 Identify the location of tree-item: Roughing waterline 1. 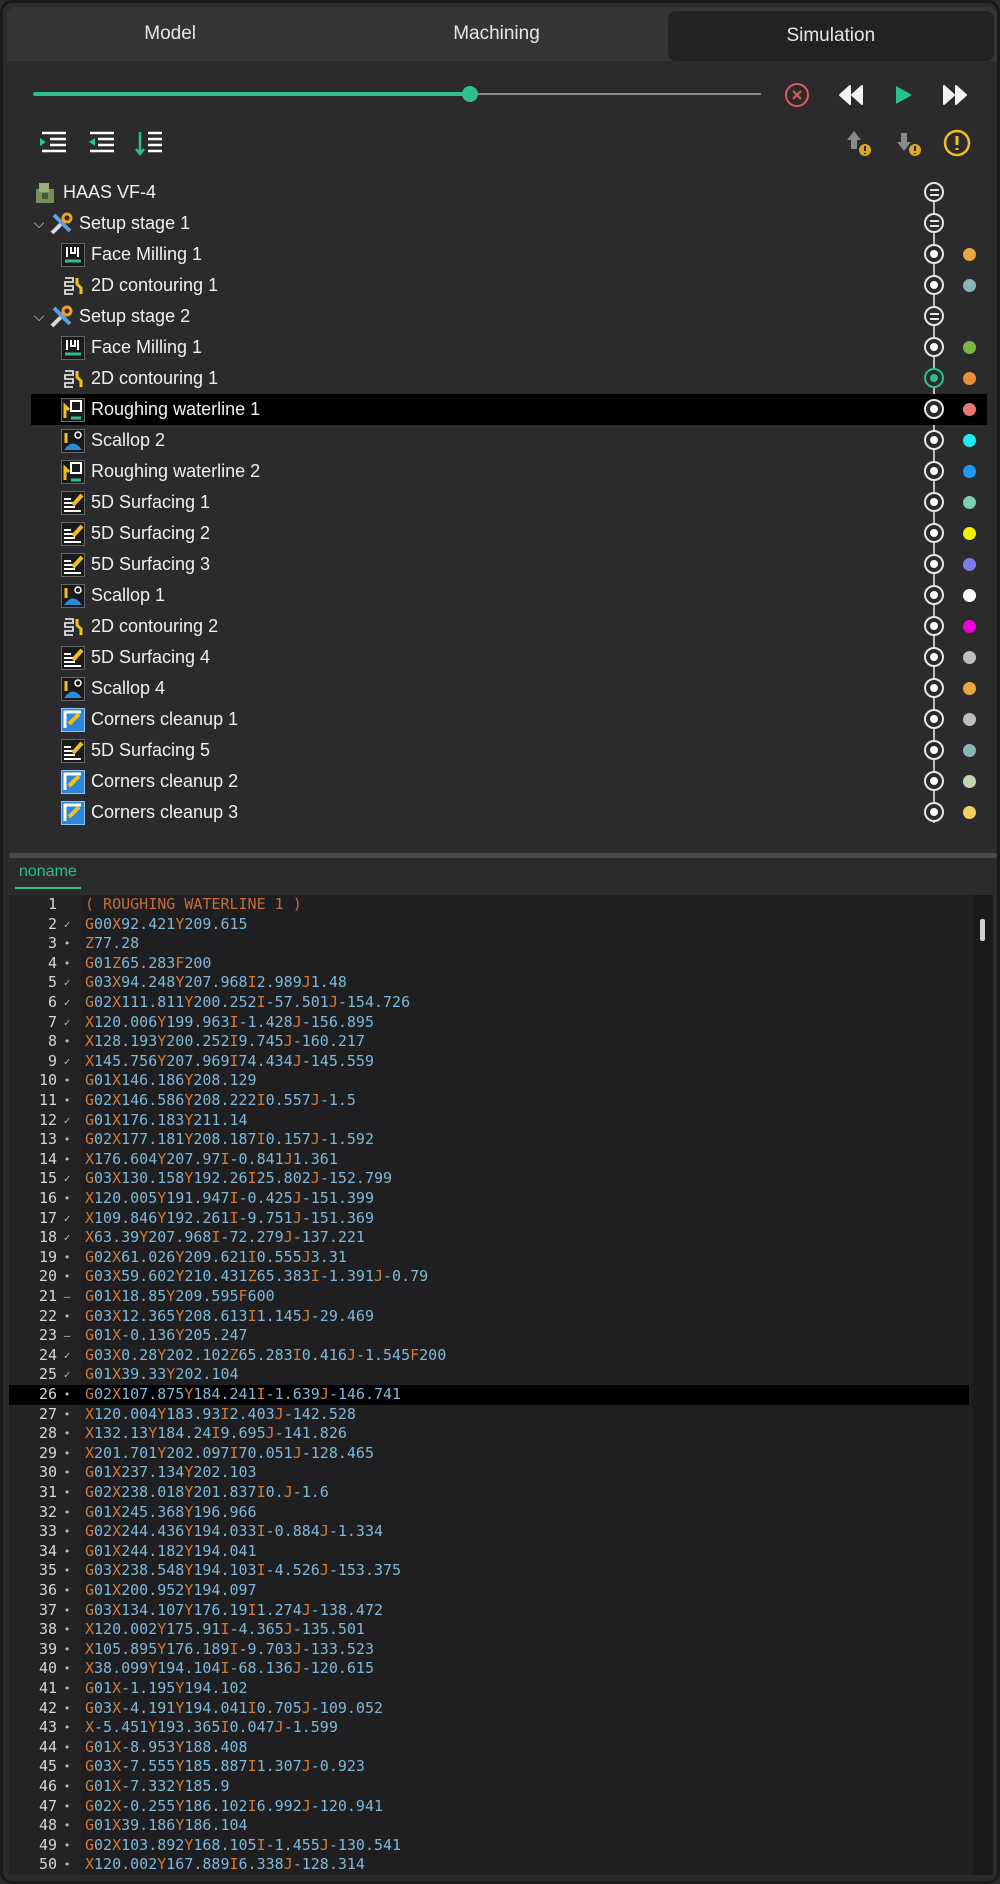
(509, 409).